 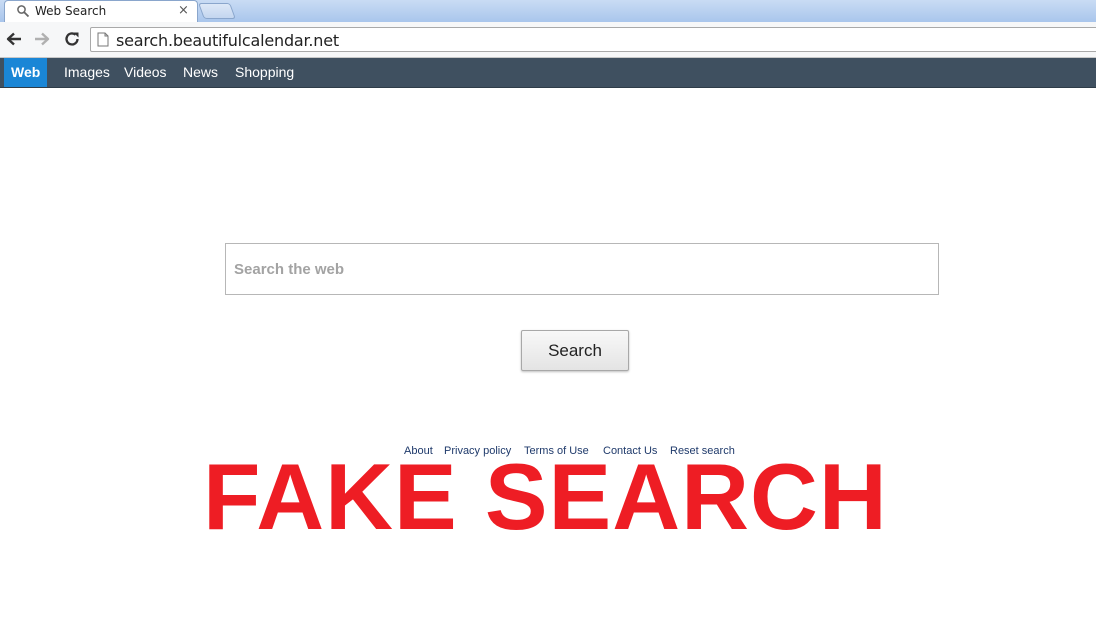 What do you see at coordinates (582, 269) in the screenshot?
I see `search-input` at bounding box center [582, 269].